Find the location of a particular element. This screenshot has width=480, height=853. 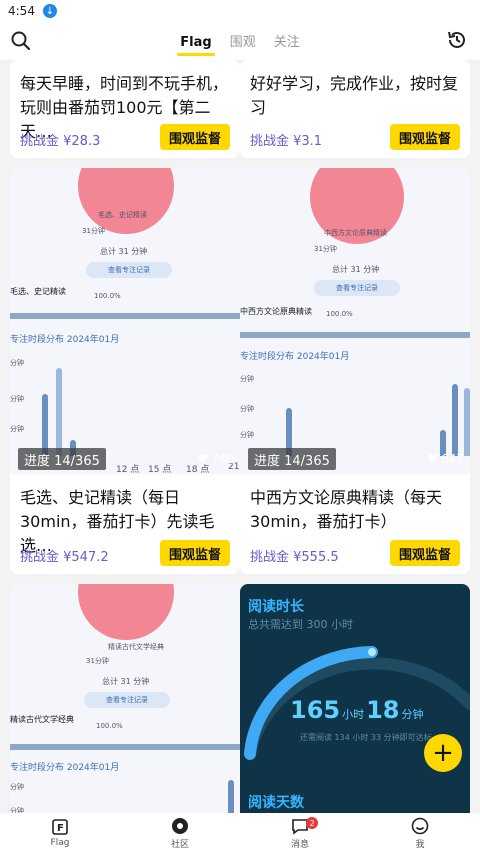

nav-label: 我 is located at coordinates (420, 844).